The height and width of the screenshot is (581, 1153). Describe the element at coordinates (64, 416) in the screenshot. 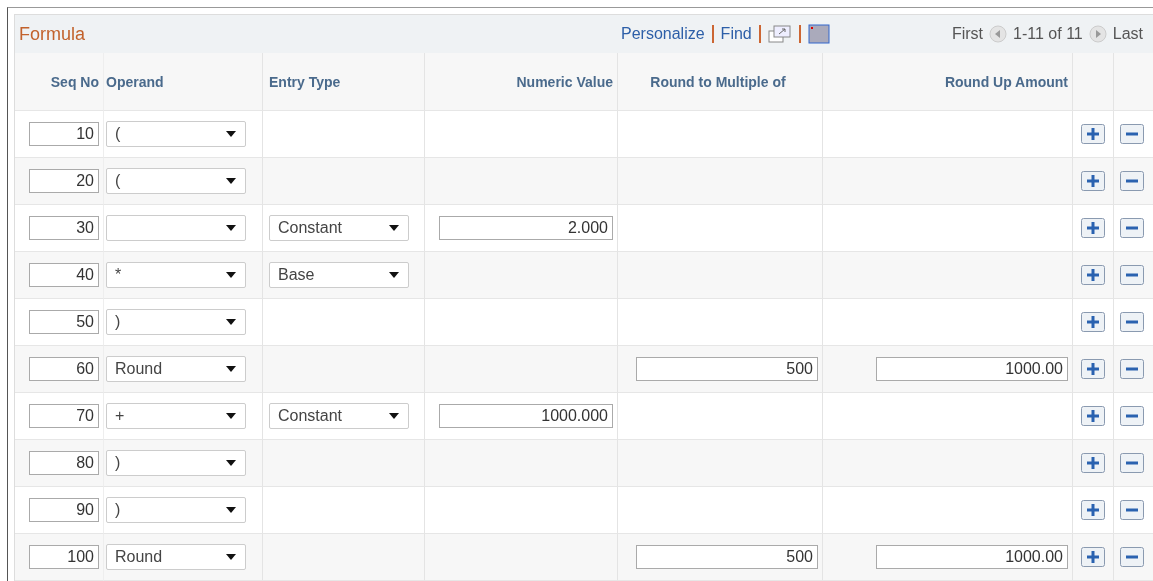

I see `sequence-field: 70` at that location.